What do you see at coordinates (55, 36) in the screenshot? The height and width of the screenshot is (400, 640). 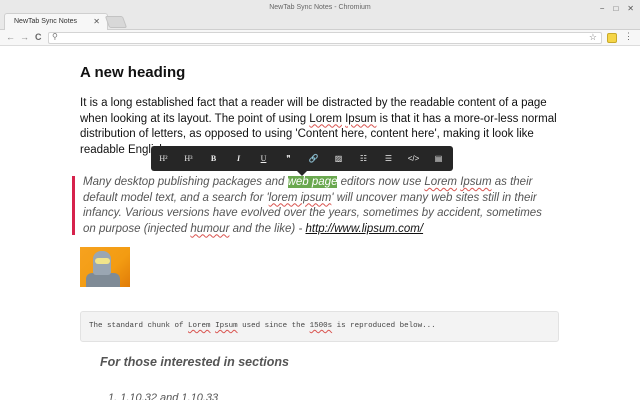 I see `magnifier-icon: ⚲` at bounding box center [55, 36].